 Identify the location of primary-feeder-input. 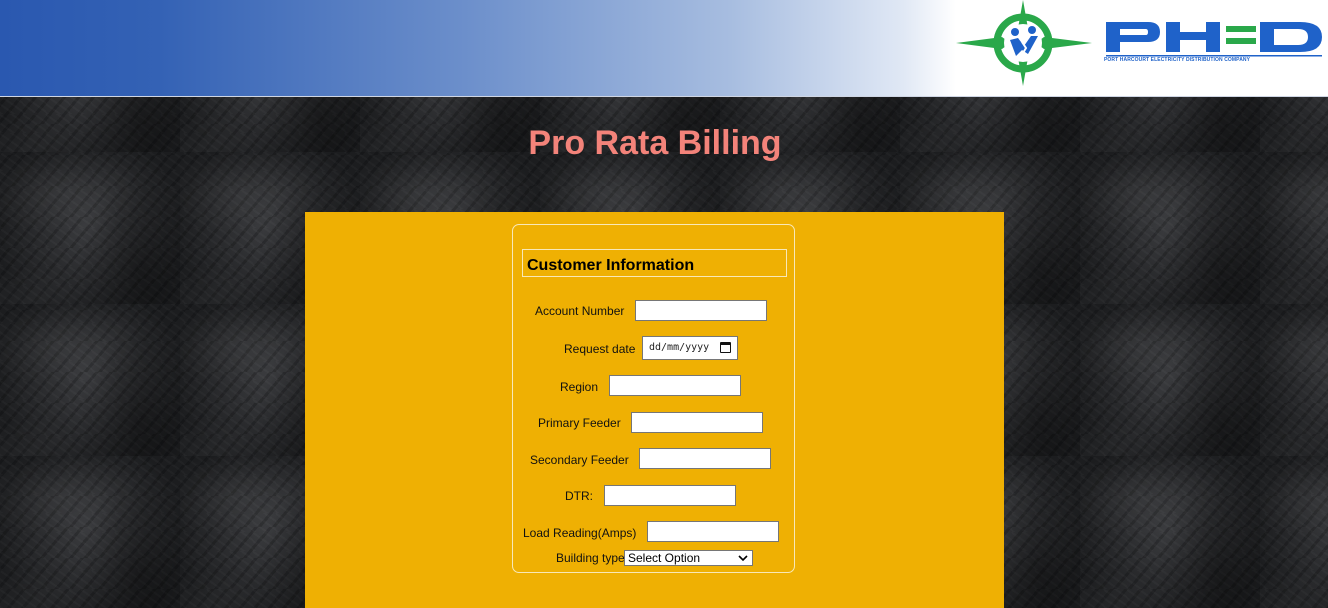
(697, 422).